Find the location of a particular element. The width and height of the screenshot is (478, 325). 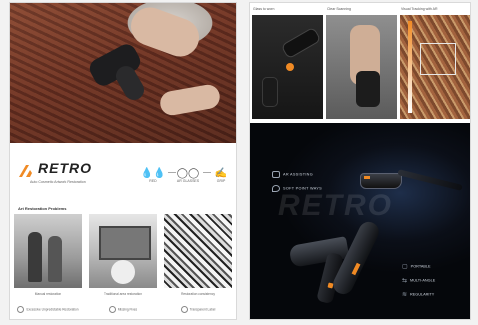

ar-icon is located at coordinates (276, 174).